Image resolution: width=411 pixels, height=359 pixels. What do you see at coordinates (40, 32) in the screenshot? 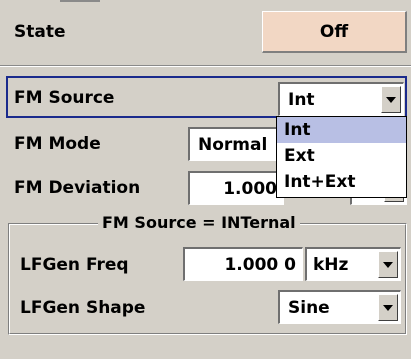
I see `state-label: State` at bounding box center [40, 32].